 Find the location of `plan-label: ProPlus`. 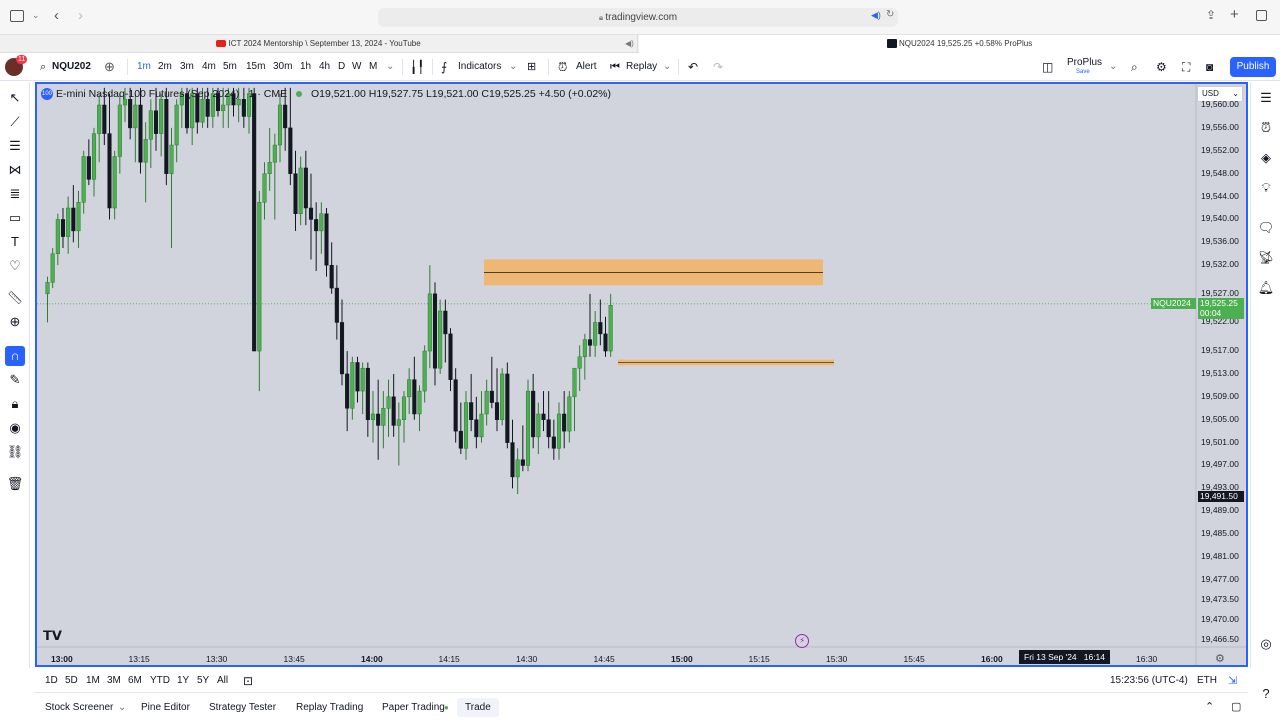

plan-label: ProPlus is located at coordinates (1084, 62).